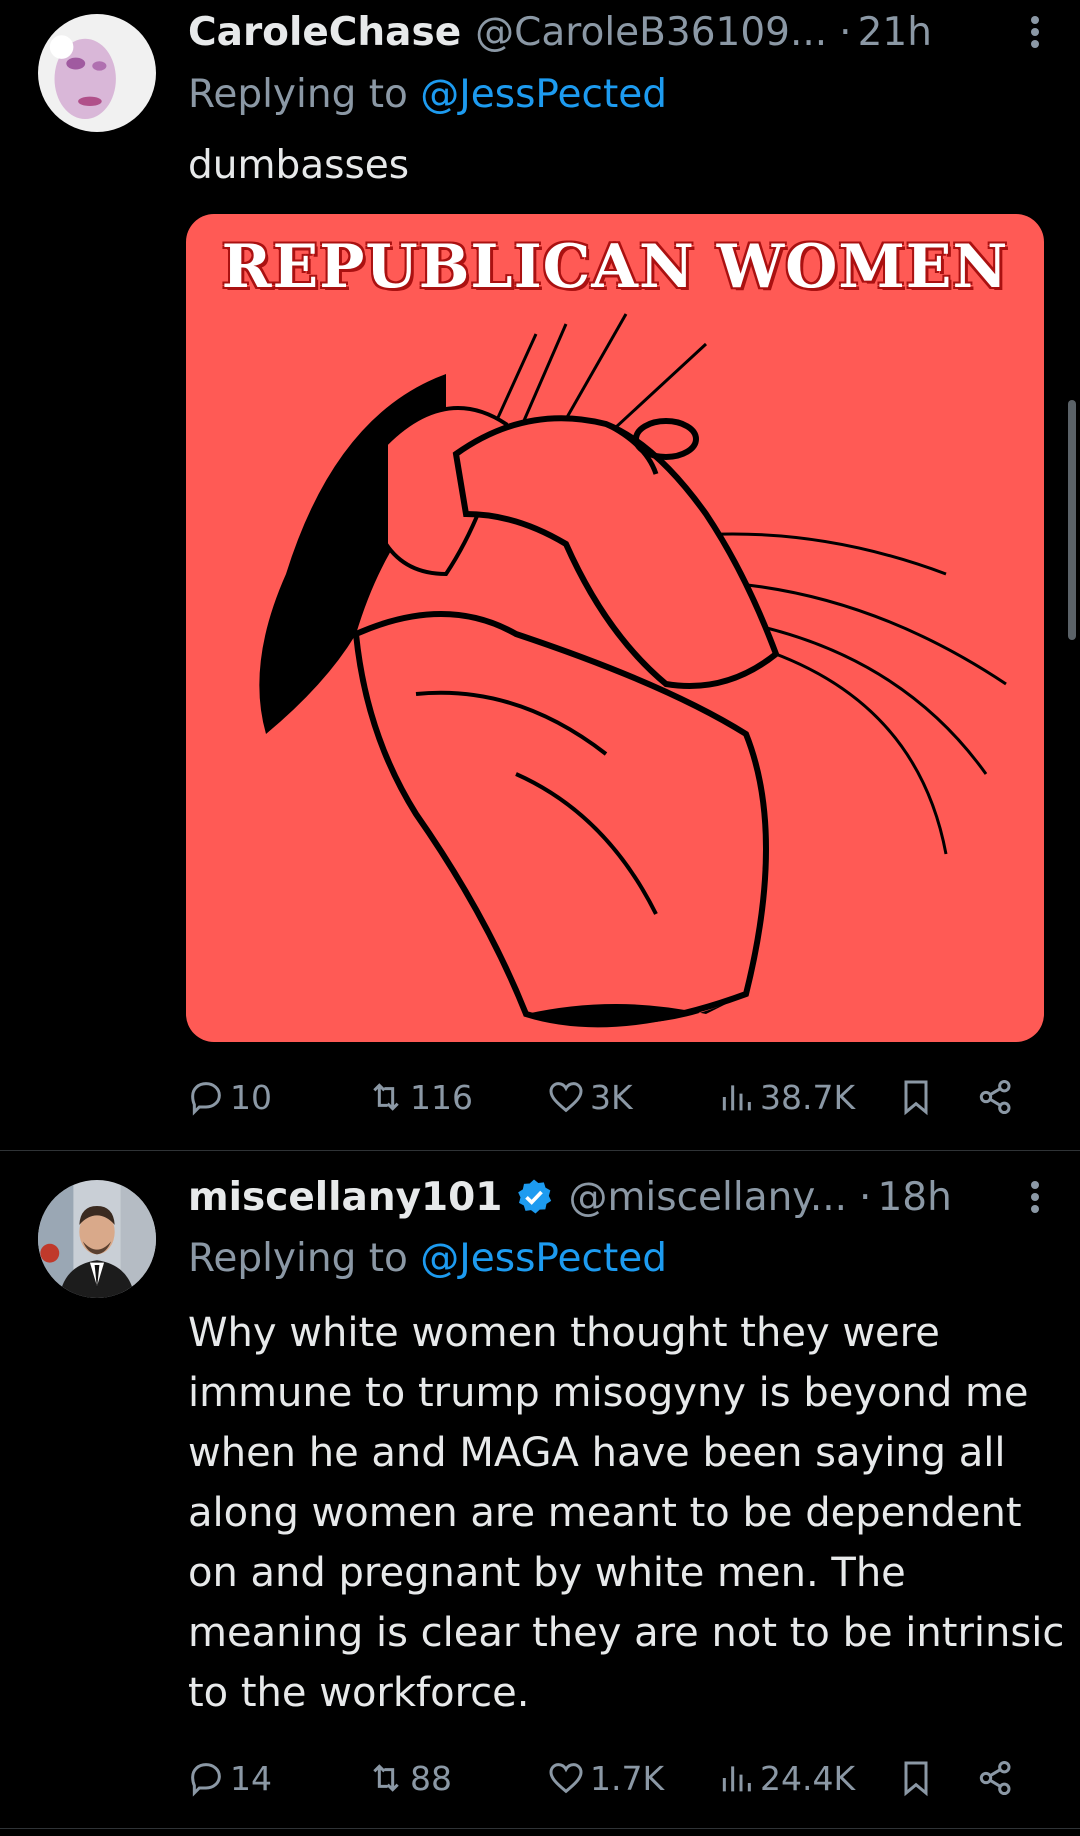 The height and width of the screenshot is (1836, 1080). What do you see at coordinates (229, 1778) in the screenshot?
I see `reply-button: 14` at bounding box center [229, 1778].